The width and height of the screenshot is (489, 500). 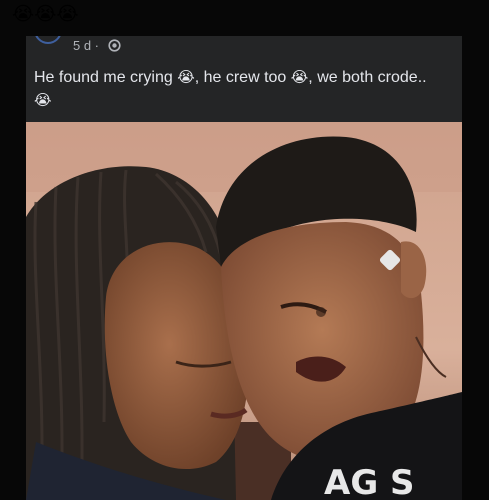 I want to click on post-text-part-3: , we both crode.., so click(x=367, y=77).